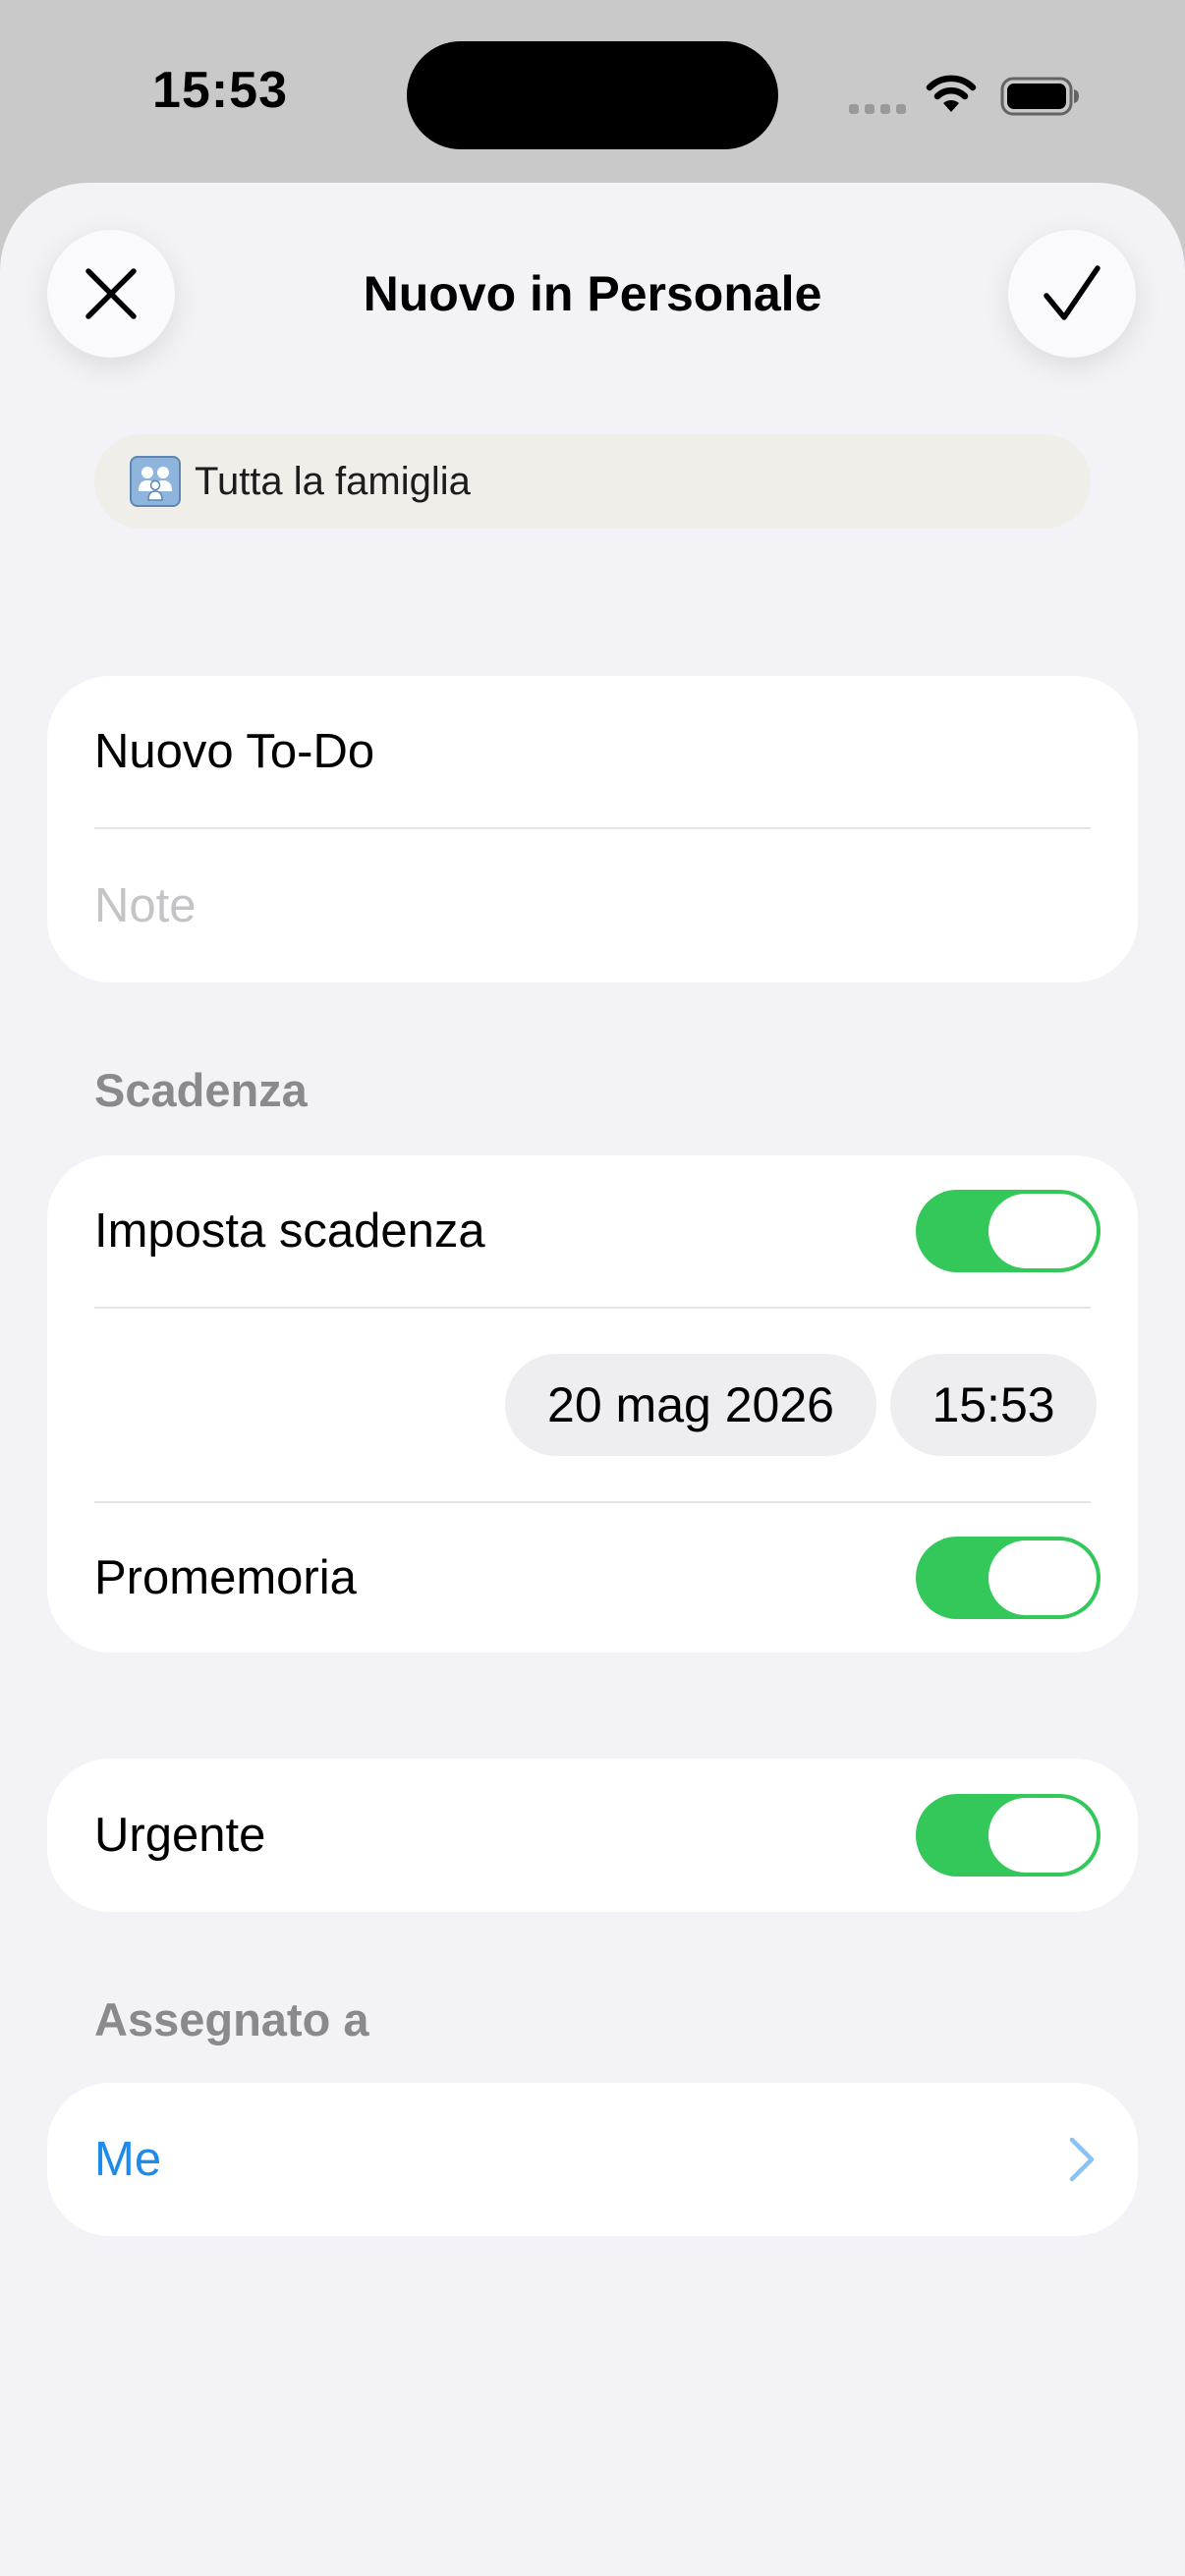 The image size is (1185, 2576). What do you see at coordinates (879, 109) in the screenshot?
I see `cellular-signal-icon` at bounding box center [879, 109].